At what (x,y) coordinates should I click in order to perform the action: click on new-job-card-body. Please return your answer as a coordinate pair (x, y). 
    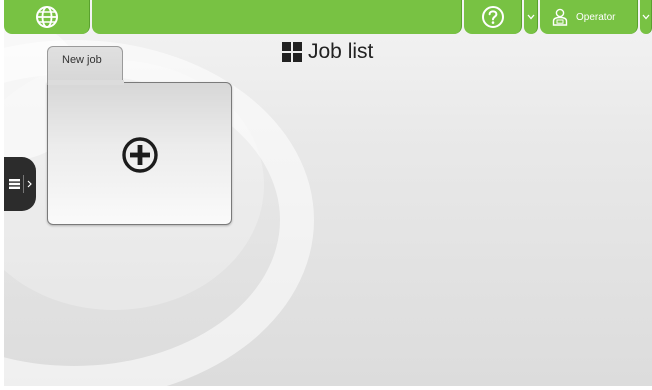
    Looking at the image, I should click on (139, 152).